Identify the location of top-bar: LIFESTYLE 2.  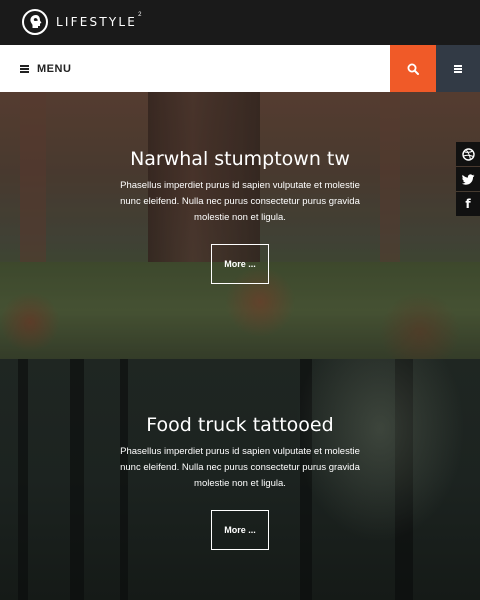
(240, 22).